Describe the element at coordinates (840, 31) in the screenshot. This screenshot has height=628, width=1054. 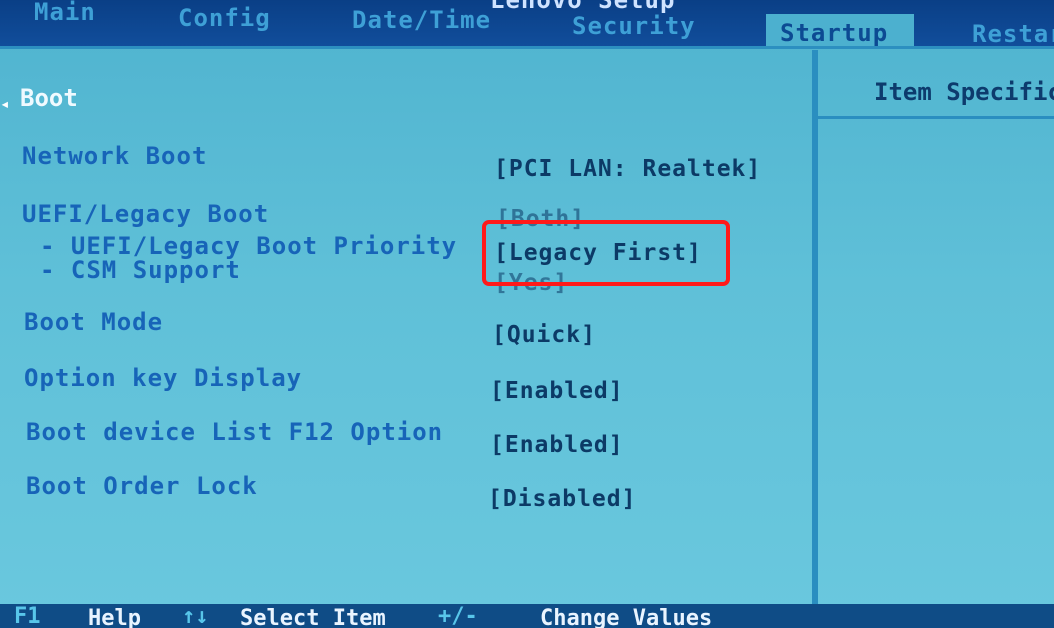
I see `tab-startup: Startup` at that location.